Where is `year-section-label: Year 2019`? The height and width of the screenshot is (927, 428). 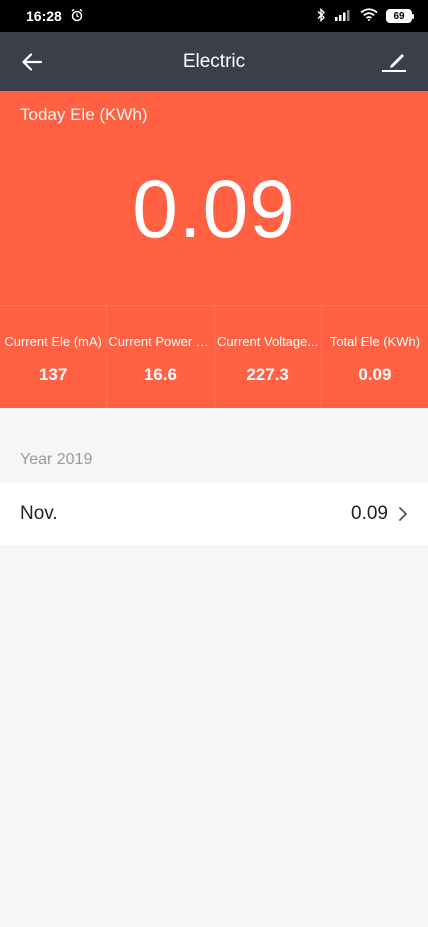 year-section-label: Year 2019 is located at coordinates (56, 459).